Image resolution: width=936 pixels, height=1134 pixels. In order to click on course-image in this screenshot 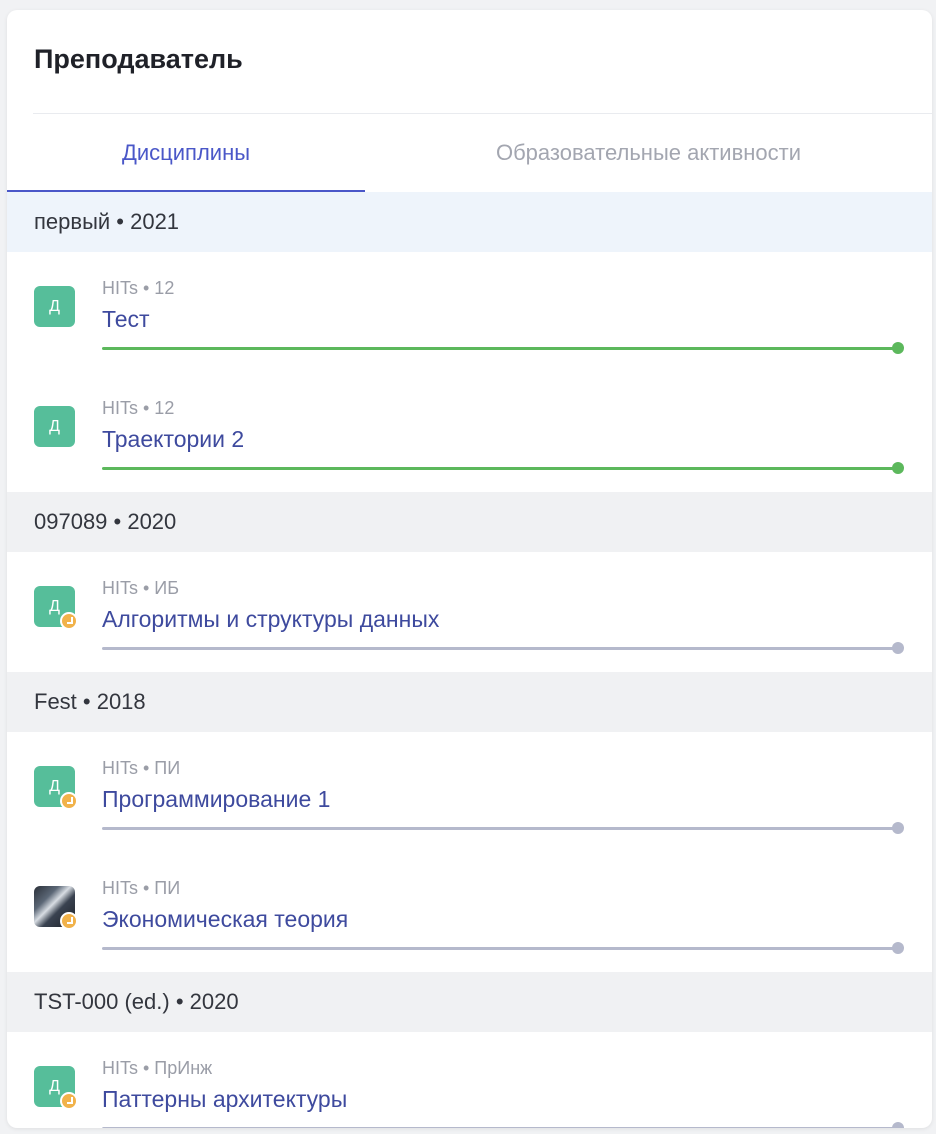, I will do `click(56, 908)`.